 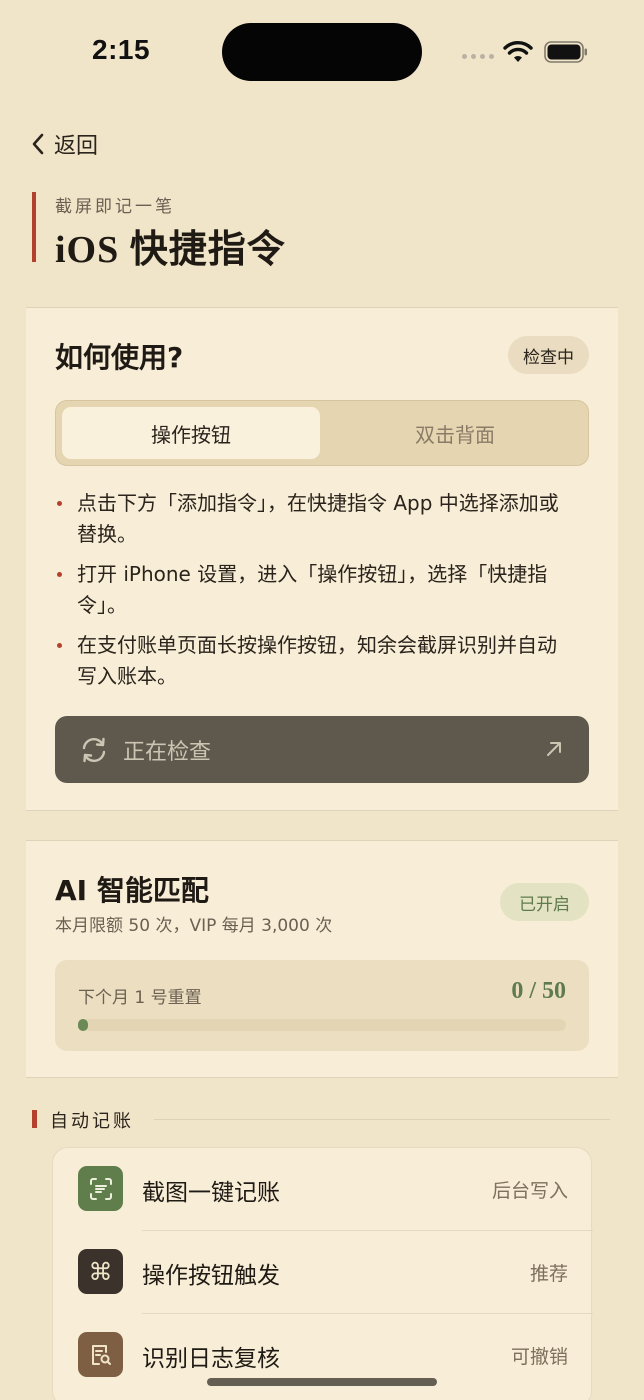 I want to click on tab-double-tap-back: 双击背面, so click(x=455, y=433).